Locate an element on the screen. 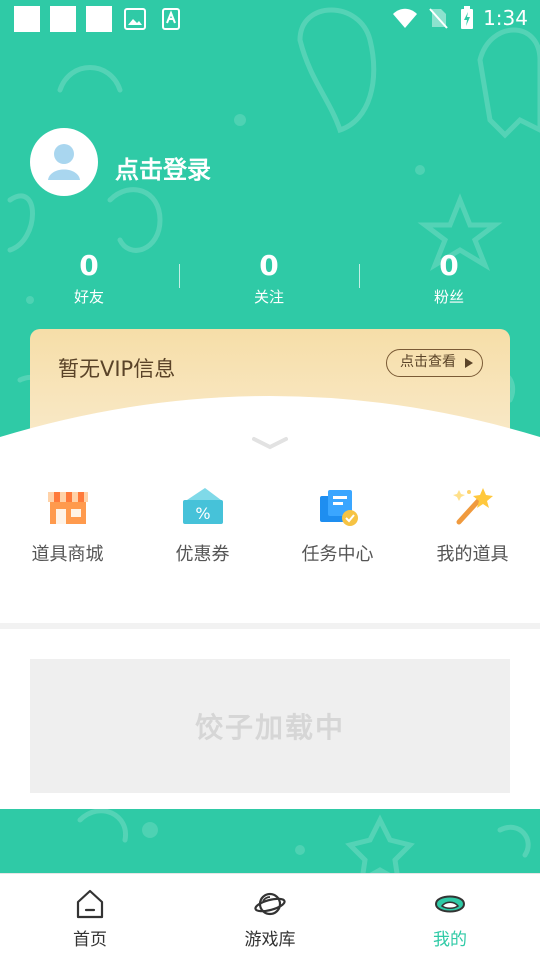 Image resolution: width=540 pixels, height=960 pixels. clock: 1:34 is located at coordinates (505, 18).